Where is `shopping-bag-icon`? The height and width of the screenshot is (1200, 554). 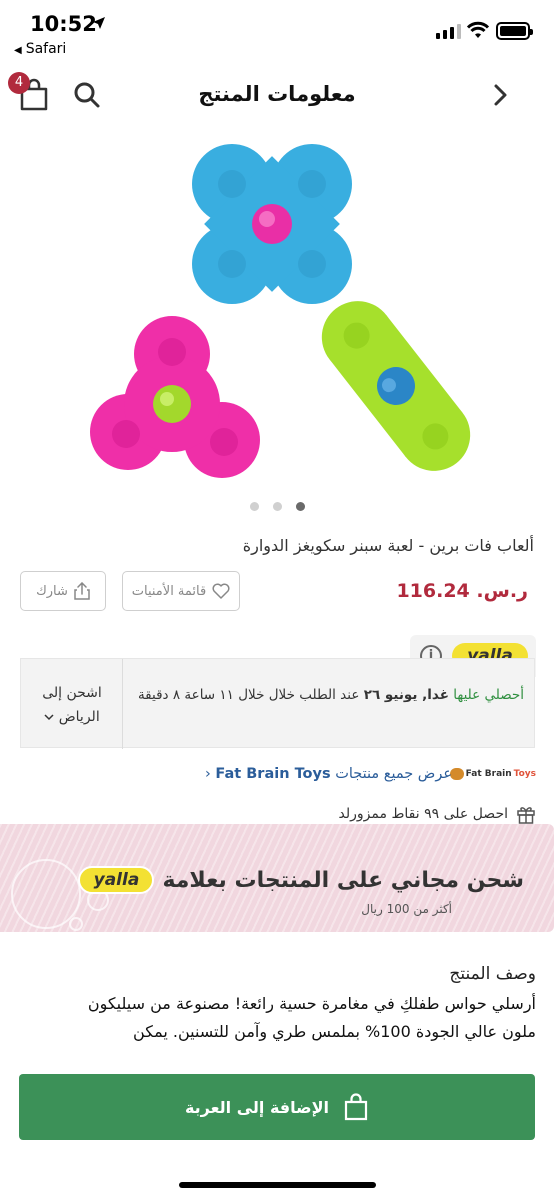 shopping-bag-icon is located at coordinates (356, 1107).